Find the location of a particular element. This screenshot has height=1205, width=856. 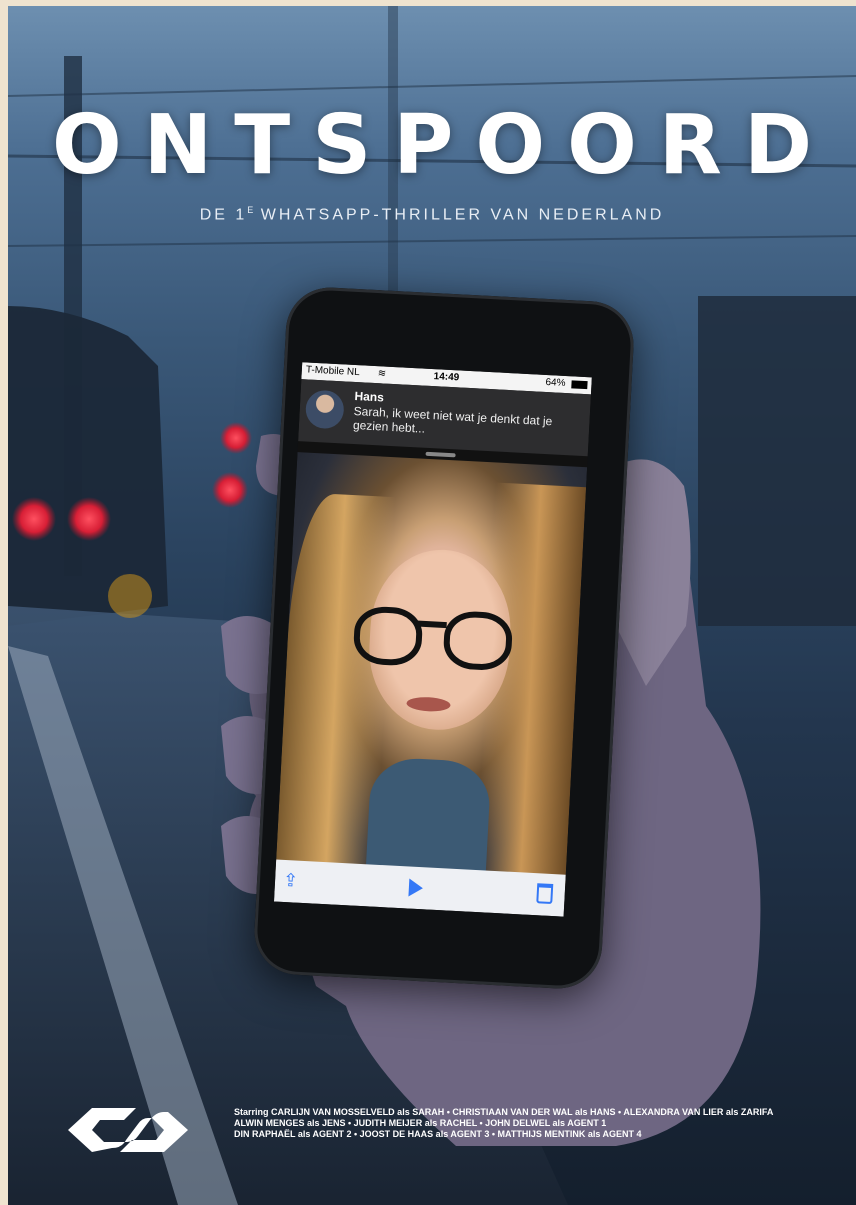

trash-icon is located at coordinates (545, 894).